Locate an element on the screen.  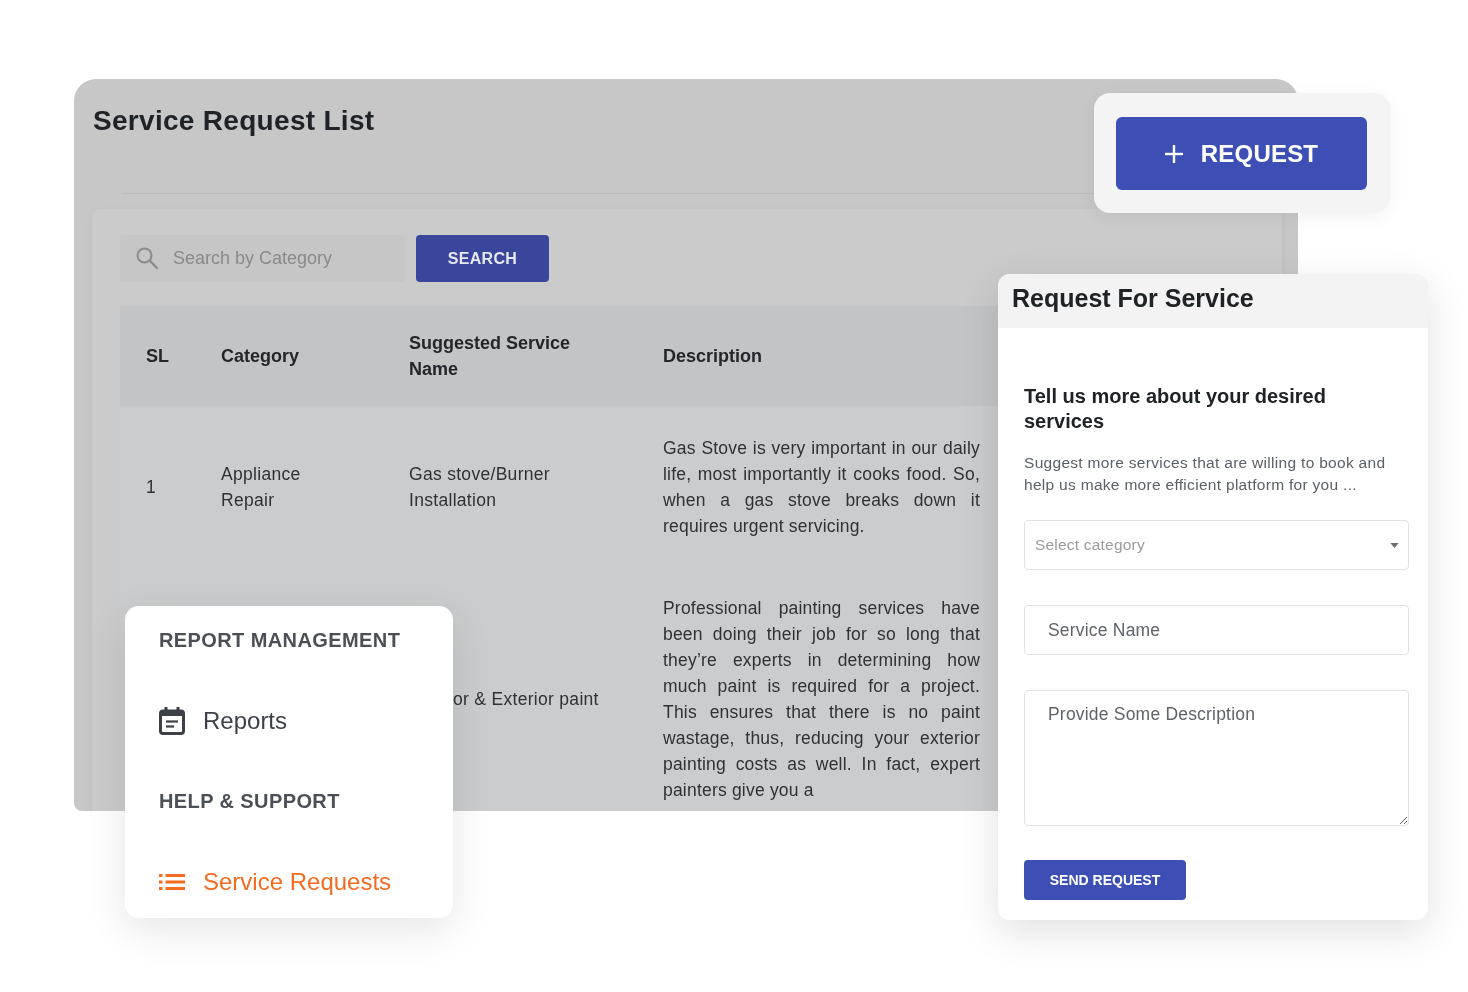
table-cell-text: 1 is located at coordinates (151, 487).